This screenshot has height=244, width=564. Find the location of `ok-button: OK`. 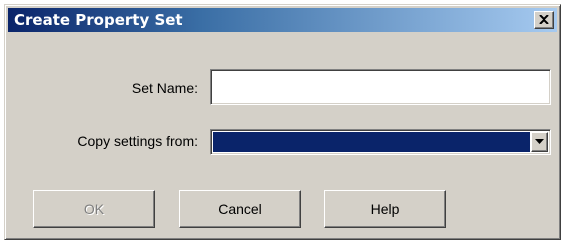

ok-button: OK is located at coordinates (94, 209).